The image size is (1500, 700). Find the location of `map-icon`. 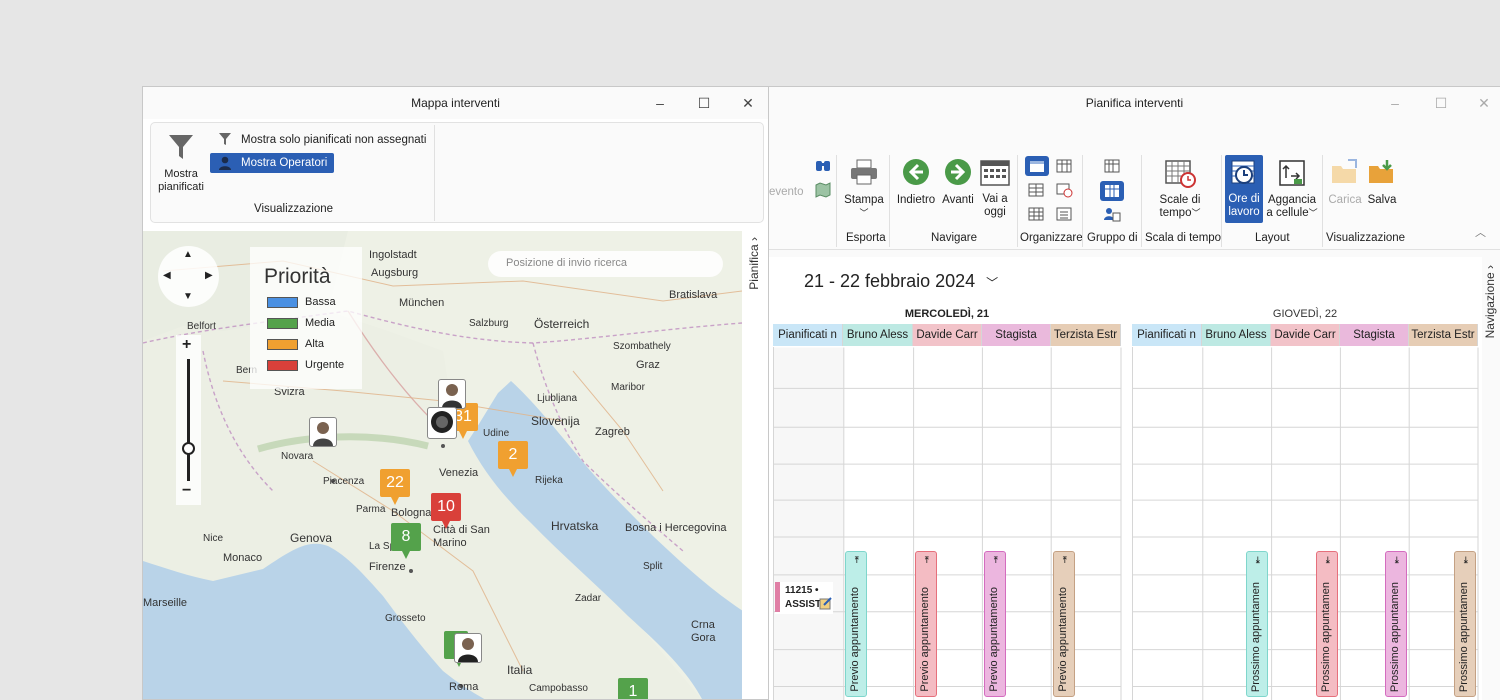

map-icon is located at coordinates (823, 190).